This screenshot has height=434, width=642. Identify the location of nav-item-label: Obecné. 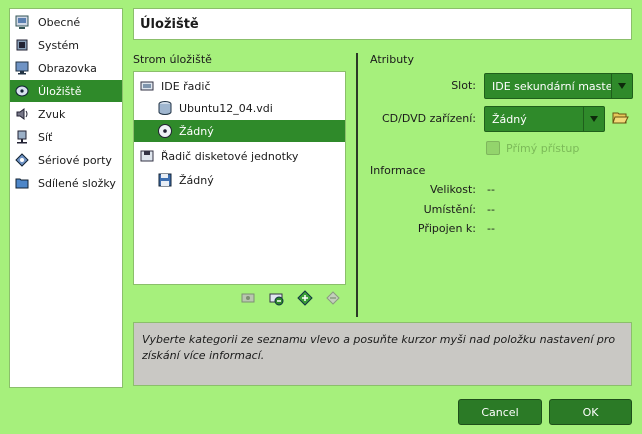
(59, 22).